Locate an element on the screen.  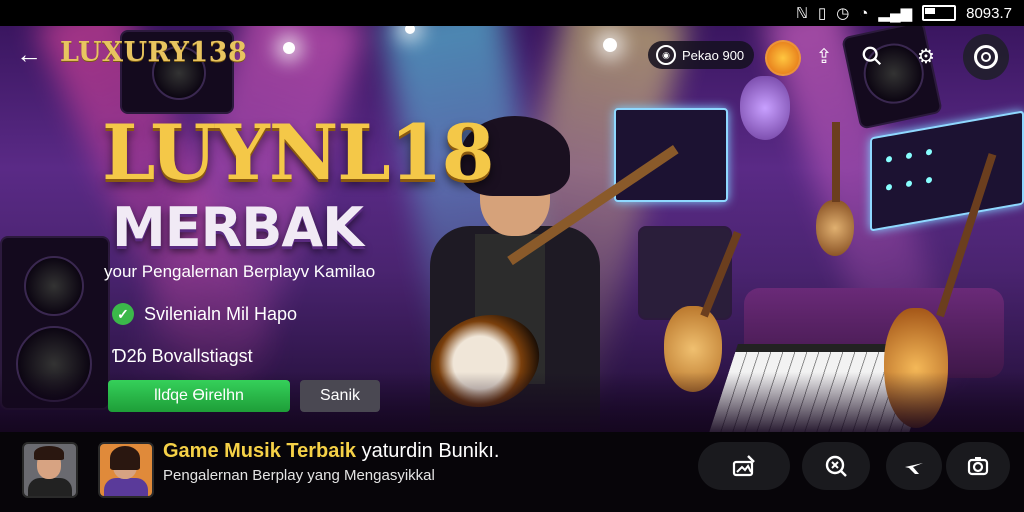
song-title: Game Musik Terbaik yaturdin Bunikı. is located at coordinates (331, 451).